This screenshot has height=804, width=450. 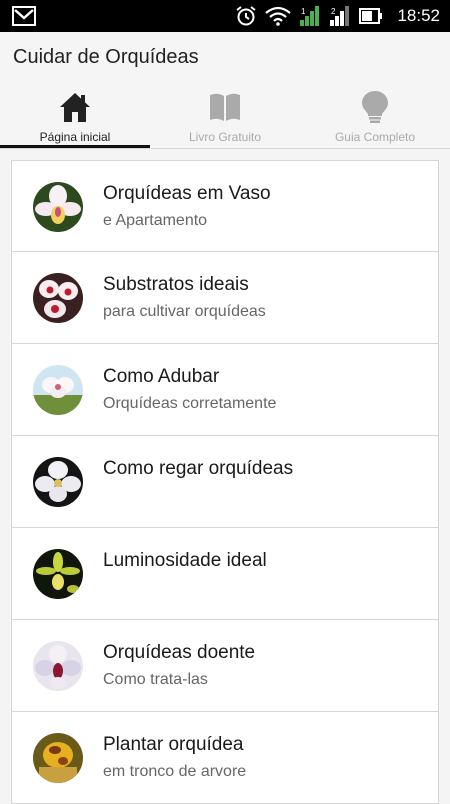 I want to click on book-icon, so click(x=225, y=107).